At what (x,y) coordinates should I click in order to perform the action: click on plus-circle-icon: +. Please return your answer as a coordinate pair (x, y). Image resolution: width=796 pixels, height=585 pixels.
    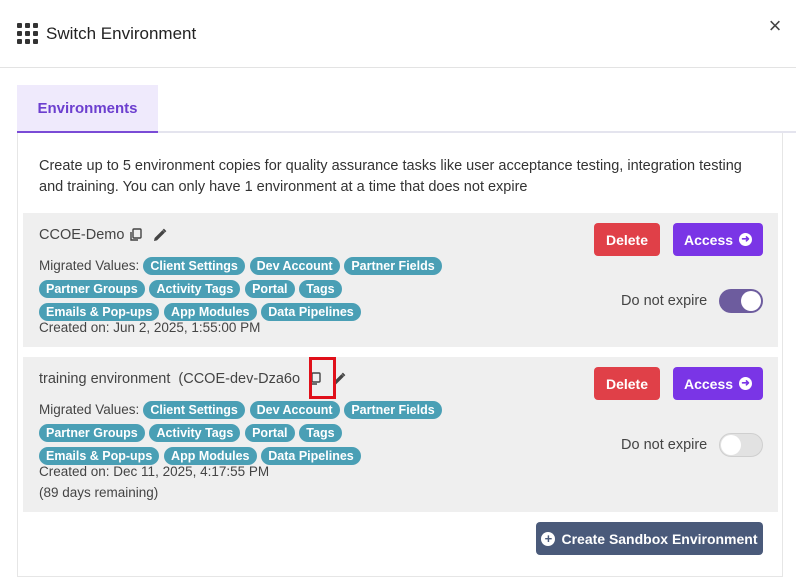
    Looking at the image, I should click on (548, 538).